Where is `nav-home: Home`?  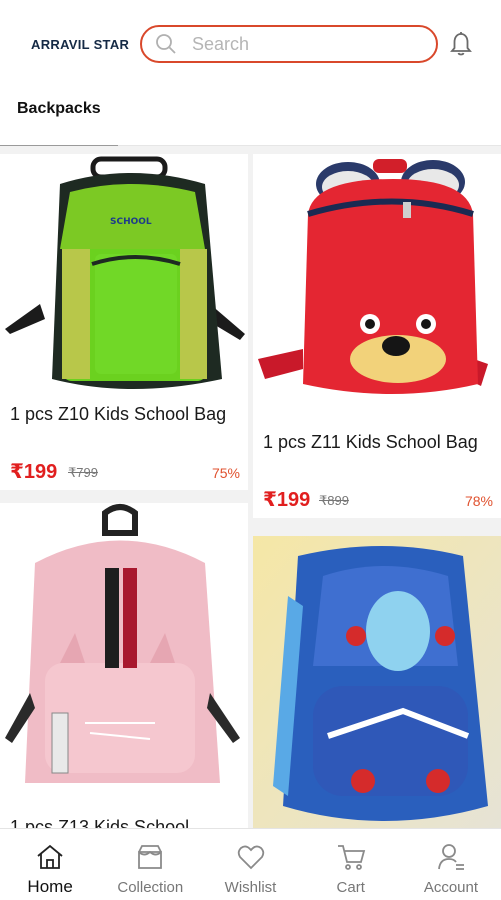
nav-home: Home is located at coordinates (50, 864).